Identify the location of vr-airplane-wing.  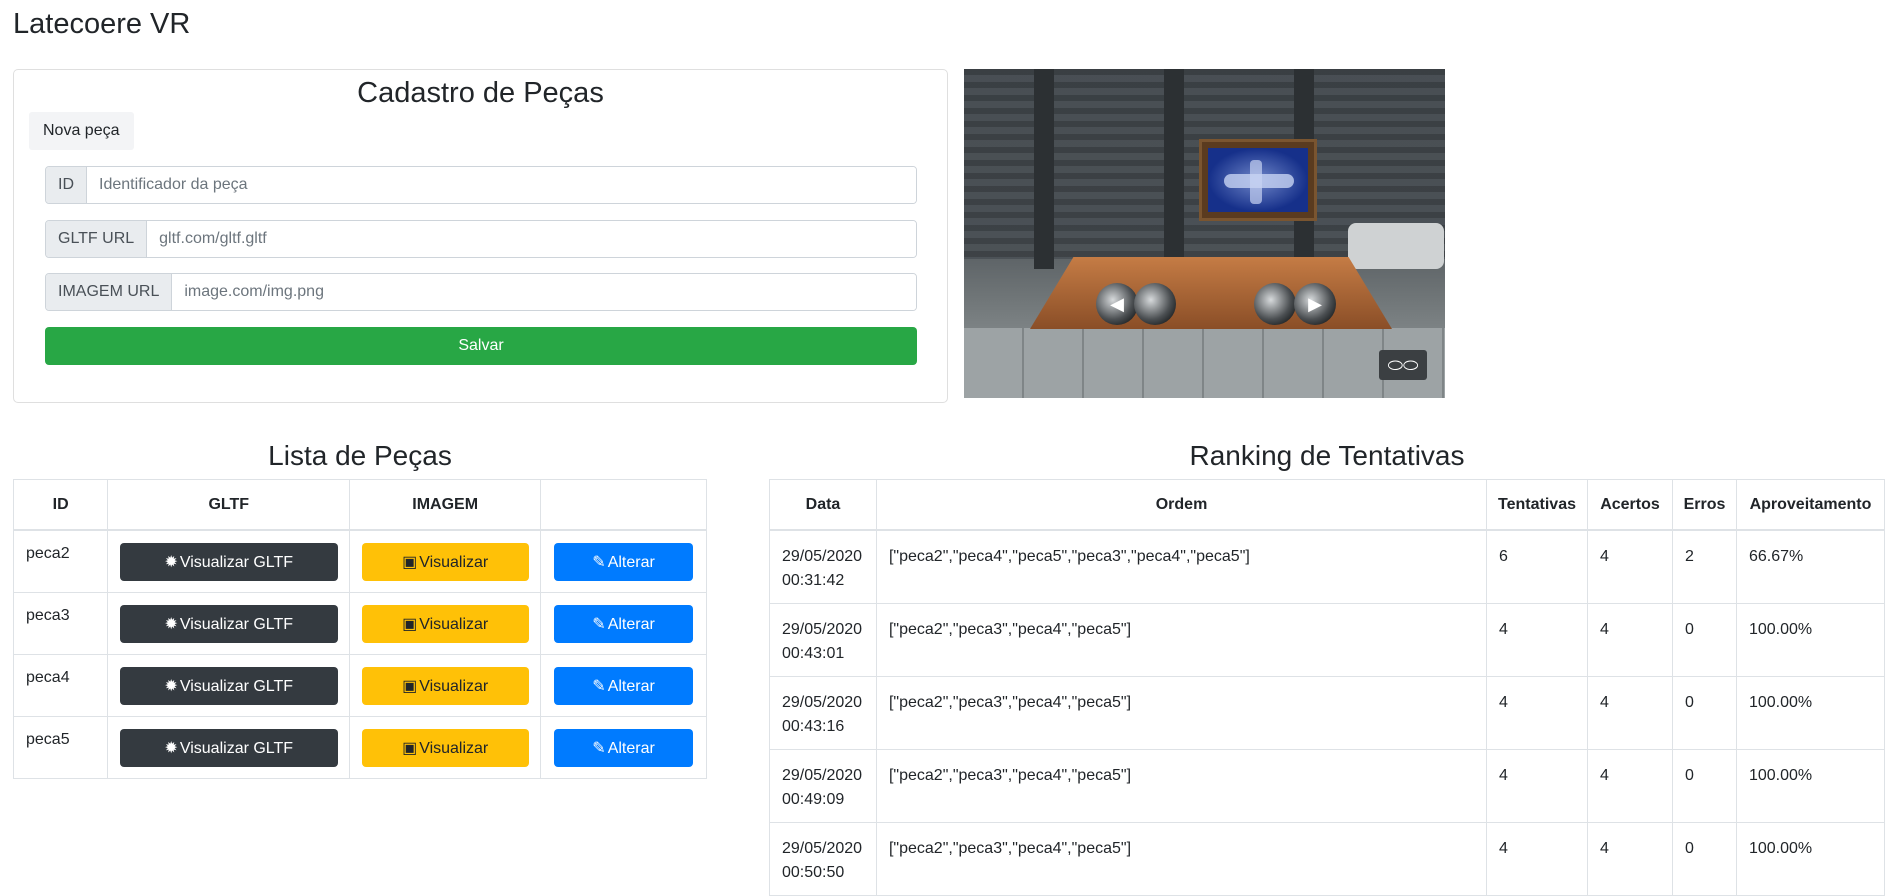
(1256, 182).